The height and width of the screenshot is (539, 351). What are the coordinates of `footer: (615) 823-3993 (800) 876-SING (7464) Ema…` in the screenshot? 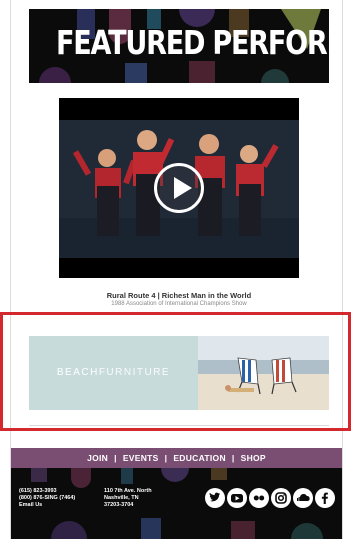 It's located at (176, 503).